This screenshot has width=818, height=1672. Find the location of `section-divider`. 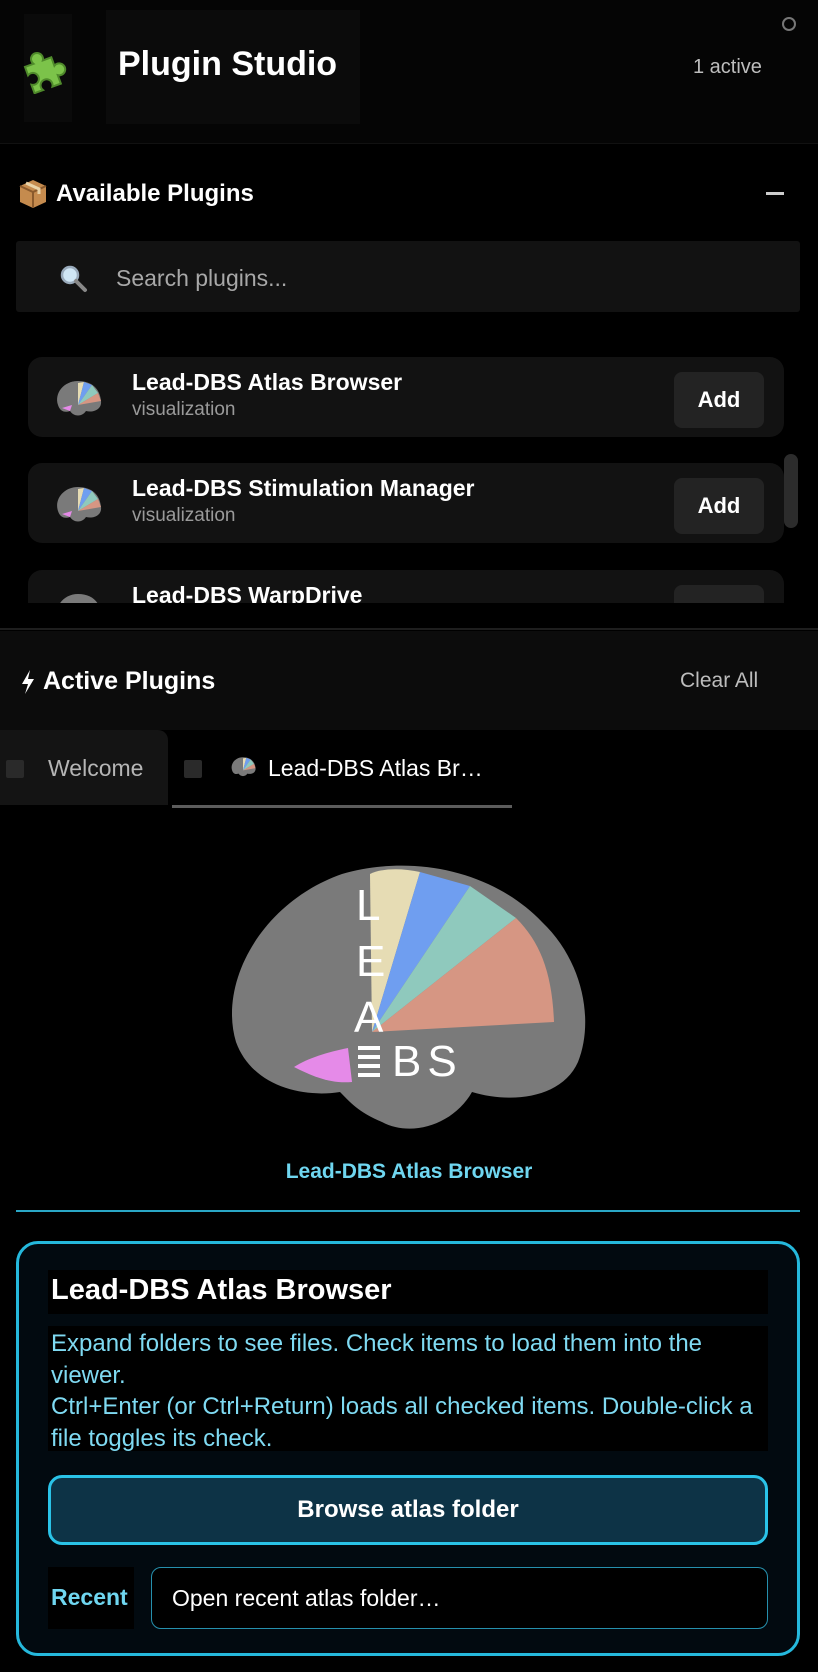

section-divider is located at coordinates (409, 629).